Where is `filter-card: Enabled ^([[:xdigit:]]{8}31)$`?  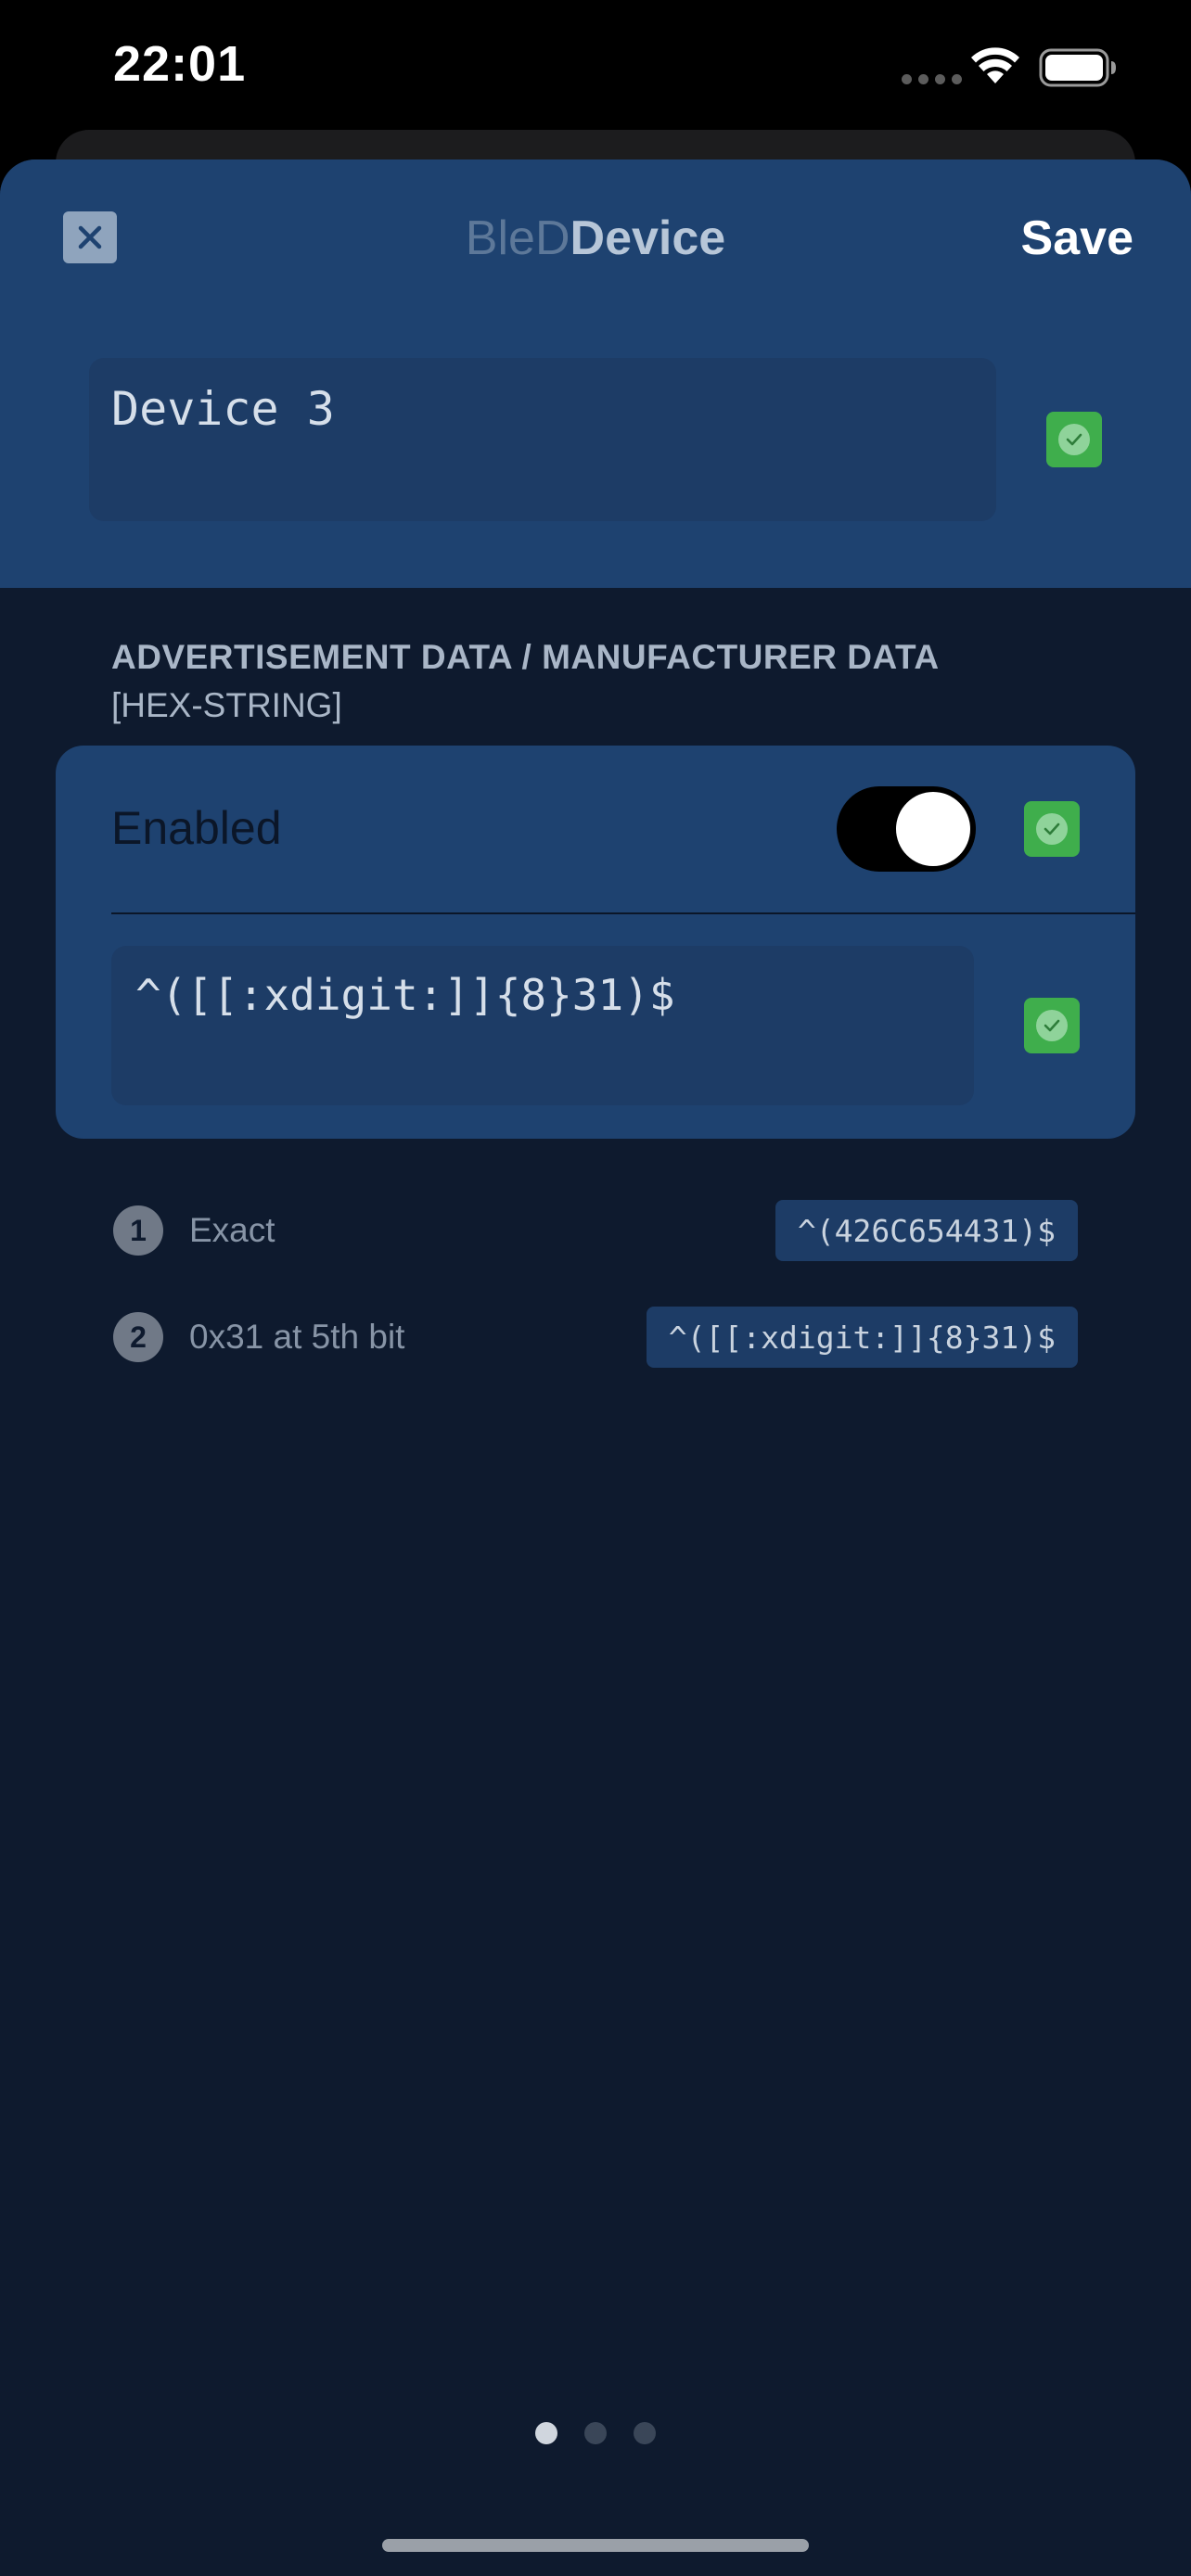
filter-card: Enabled ^([[:xdigit:]]{8}31)$ is located at coordinates (595, 943).